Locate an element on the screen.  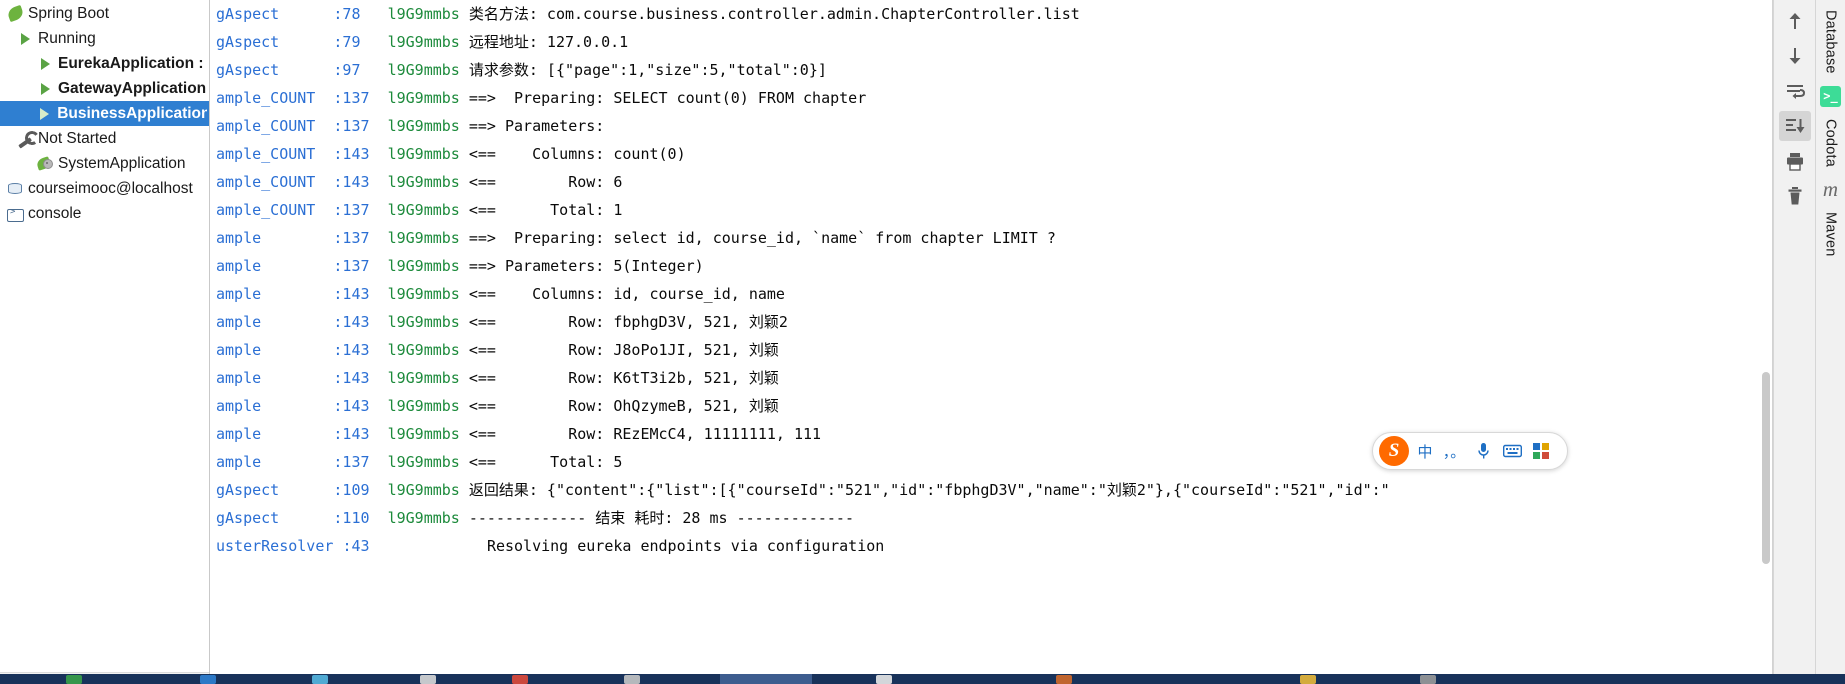
spring-gear-icon is located at coordinates (44, 163).